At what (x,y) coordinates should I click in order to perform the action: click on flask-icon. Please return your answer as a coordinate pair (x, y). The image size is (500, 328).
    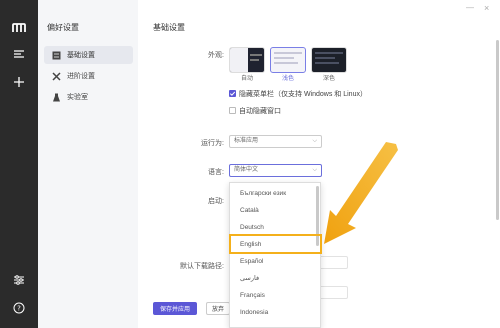
    Looking at the image, I should click on (56, 97).